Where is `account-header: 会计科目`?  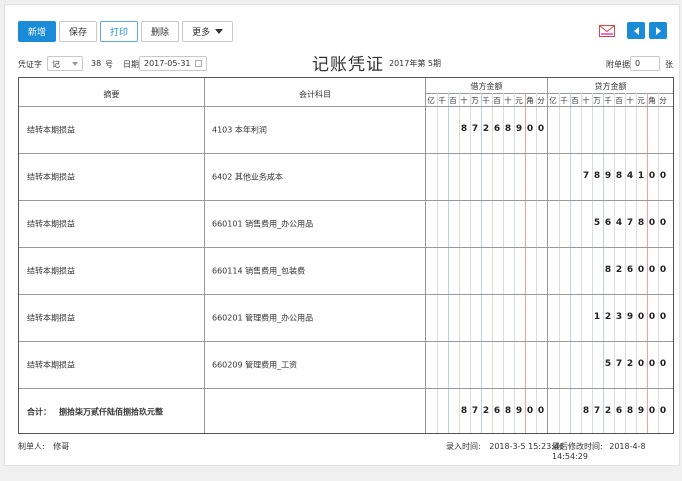
account-header: 会计科目 is located at coordinates (315, 94).